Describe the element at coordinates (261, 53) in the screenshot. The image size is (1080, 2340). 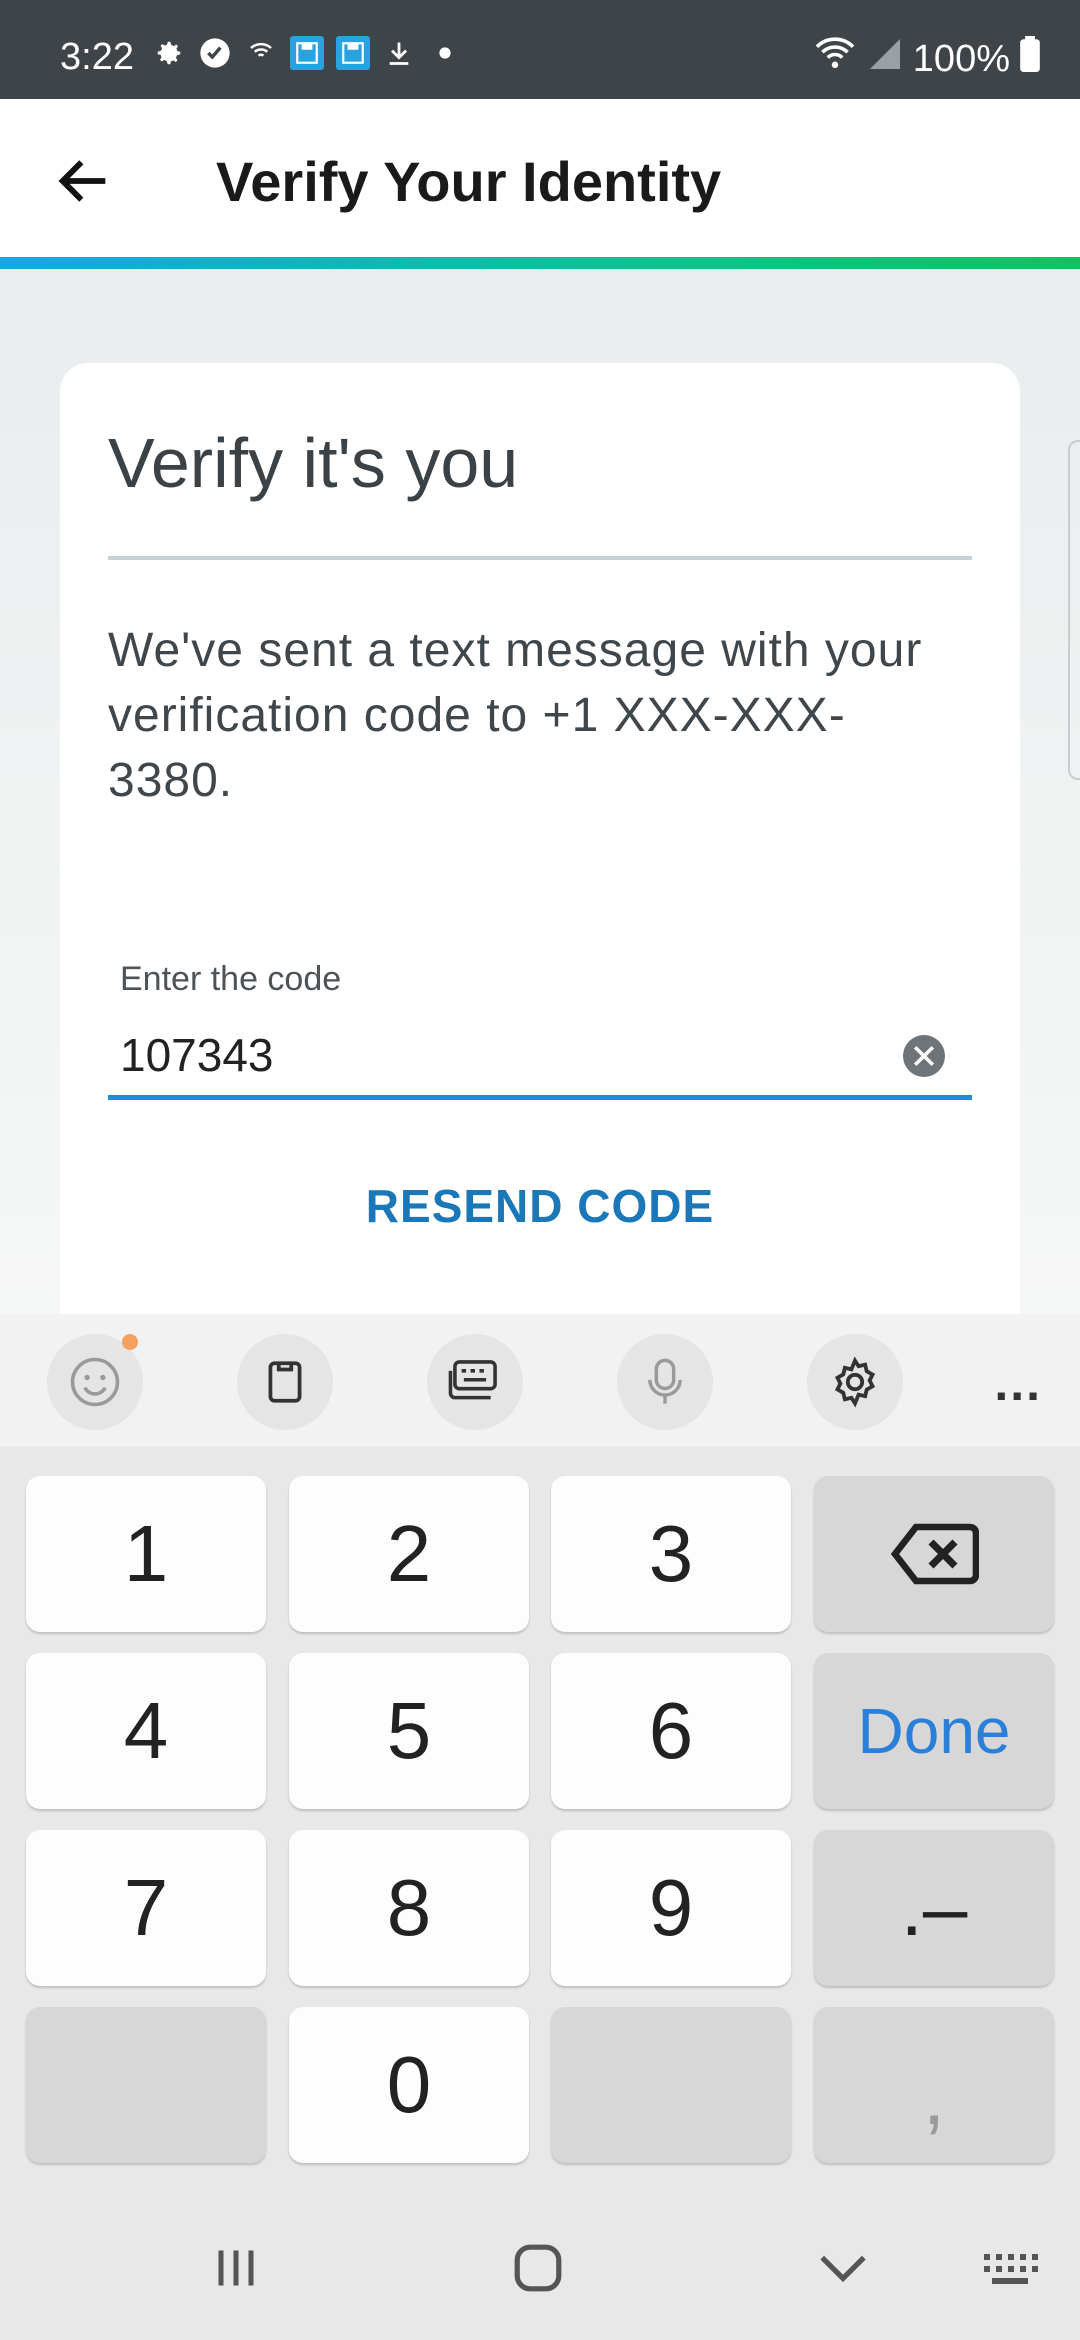
I see `wifi-call-icon` at that location.